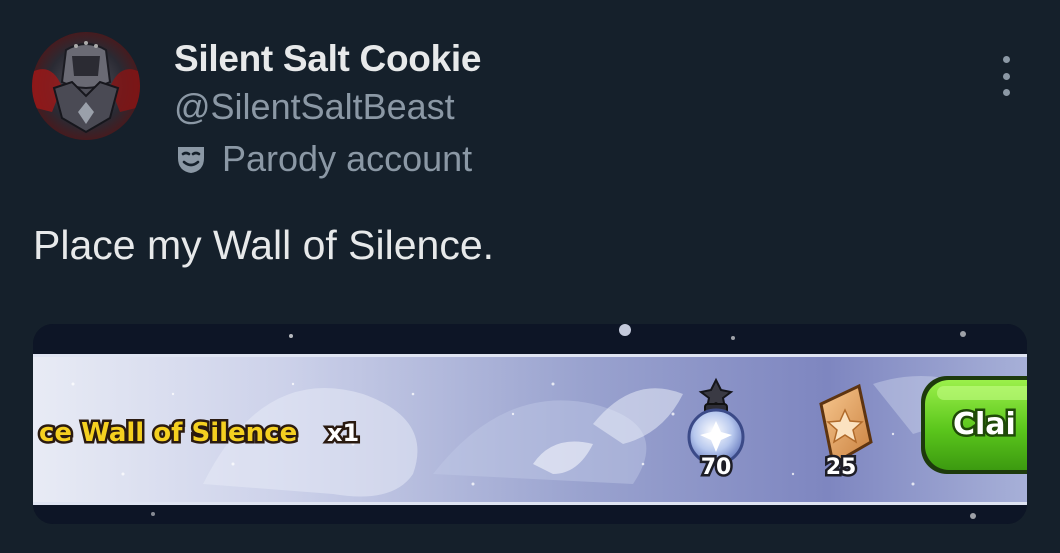  What do you see at coordinates (716, 467) in the screenshot?
I see `crystal-orb-count: 70` at bounding box center [716, 467].